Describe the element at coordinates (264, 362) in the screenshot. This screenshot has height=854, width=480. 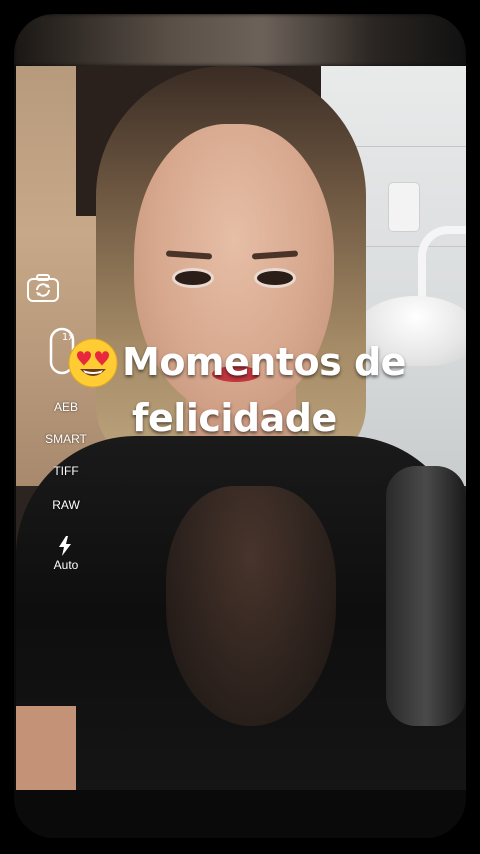
I see `caption-line-1: Momentos de` at that location.